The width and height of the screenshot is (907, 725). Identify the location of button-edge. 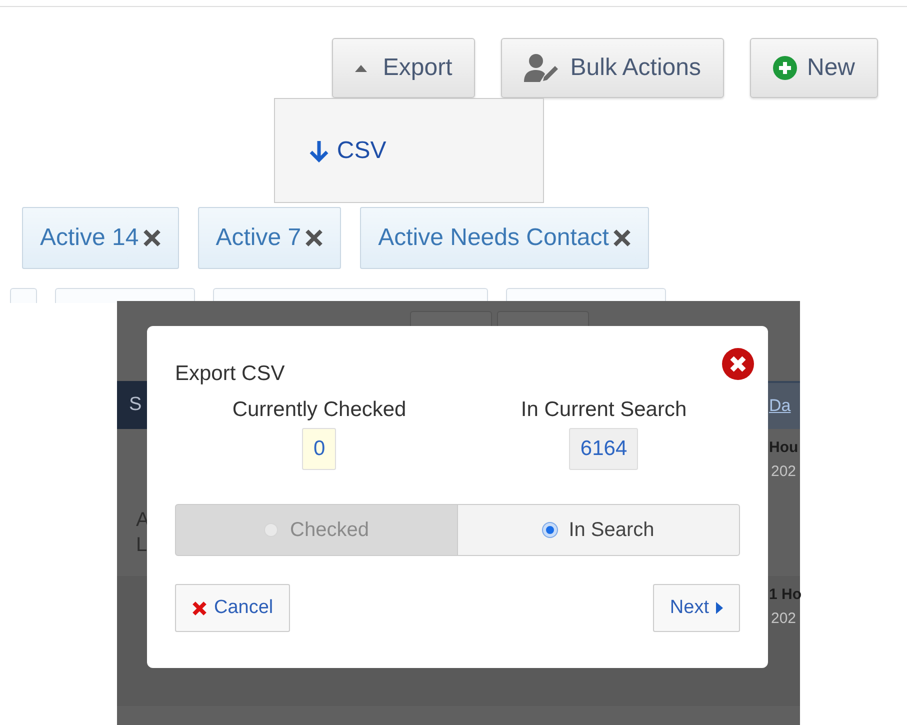
(23, 295).